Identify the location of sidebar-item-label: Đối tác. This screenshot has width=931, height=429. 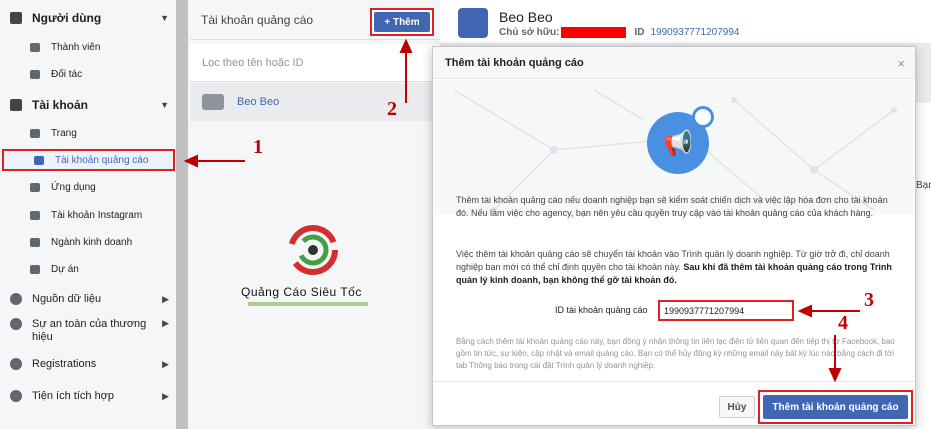
(67, 74).